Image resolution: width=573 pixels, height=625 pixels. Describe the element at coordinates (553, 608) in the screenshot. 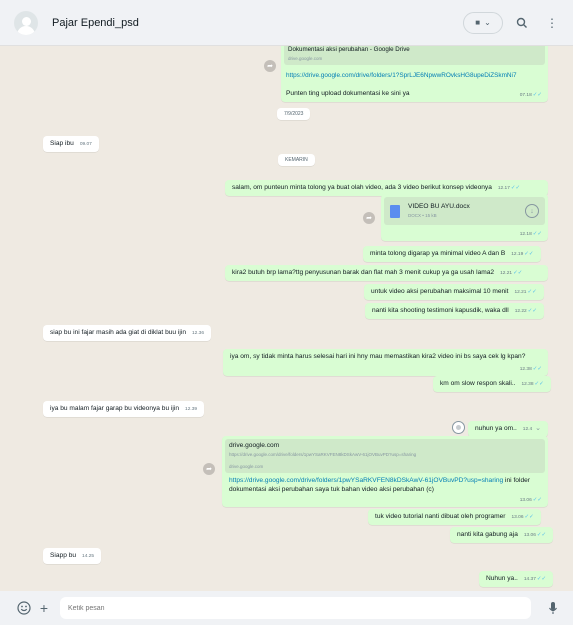

I see `voice-message-button` at that location.